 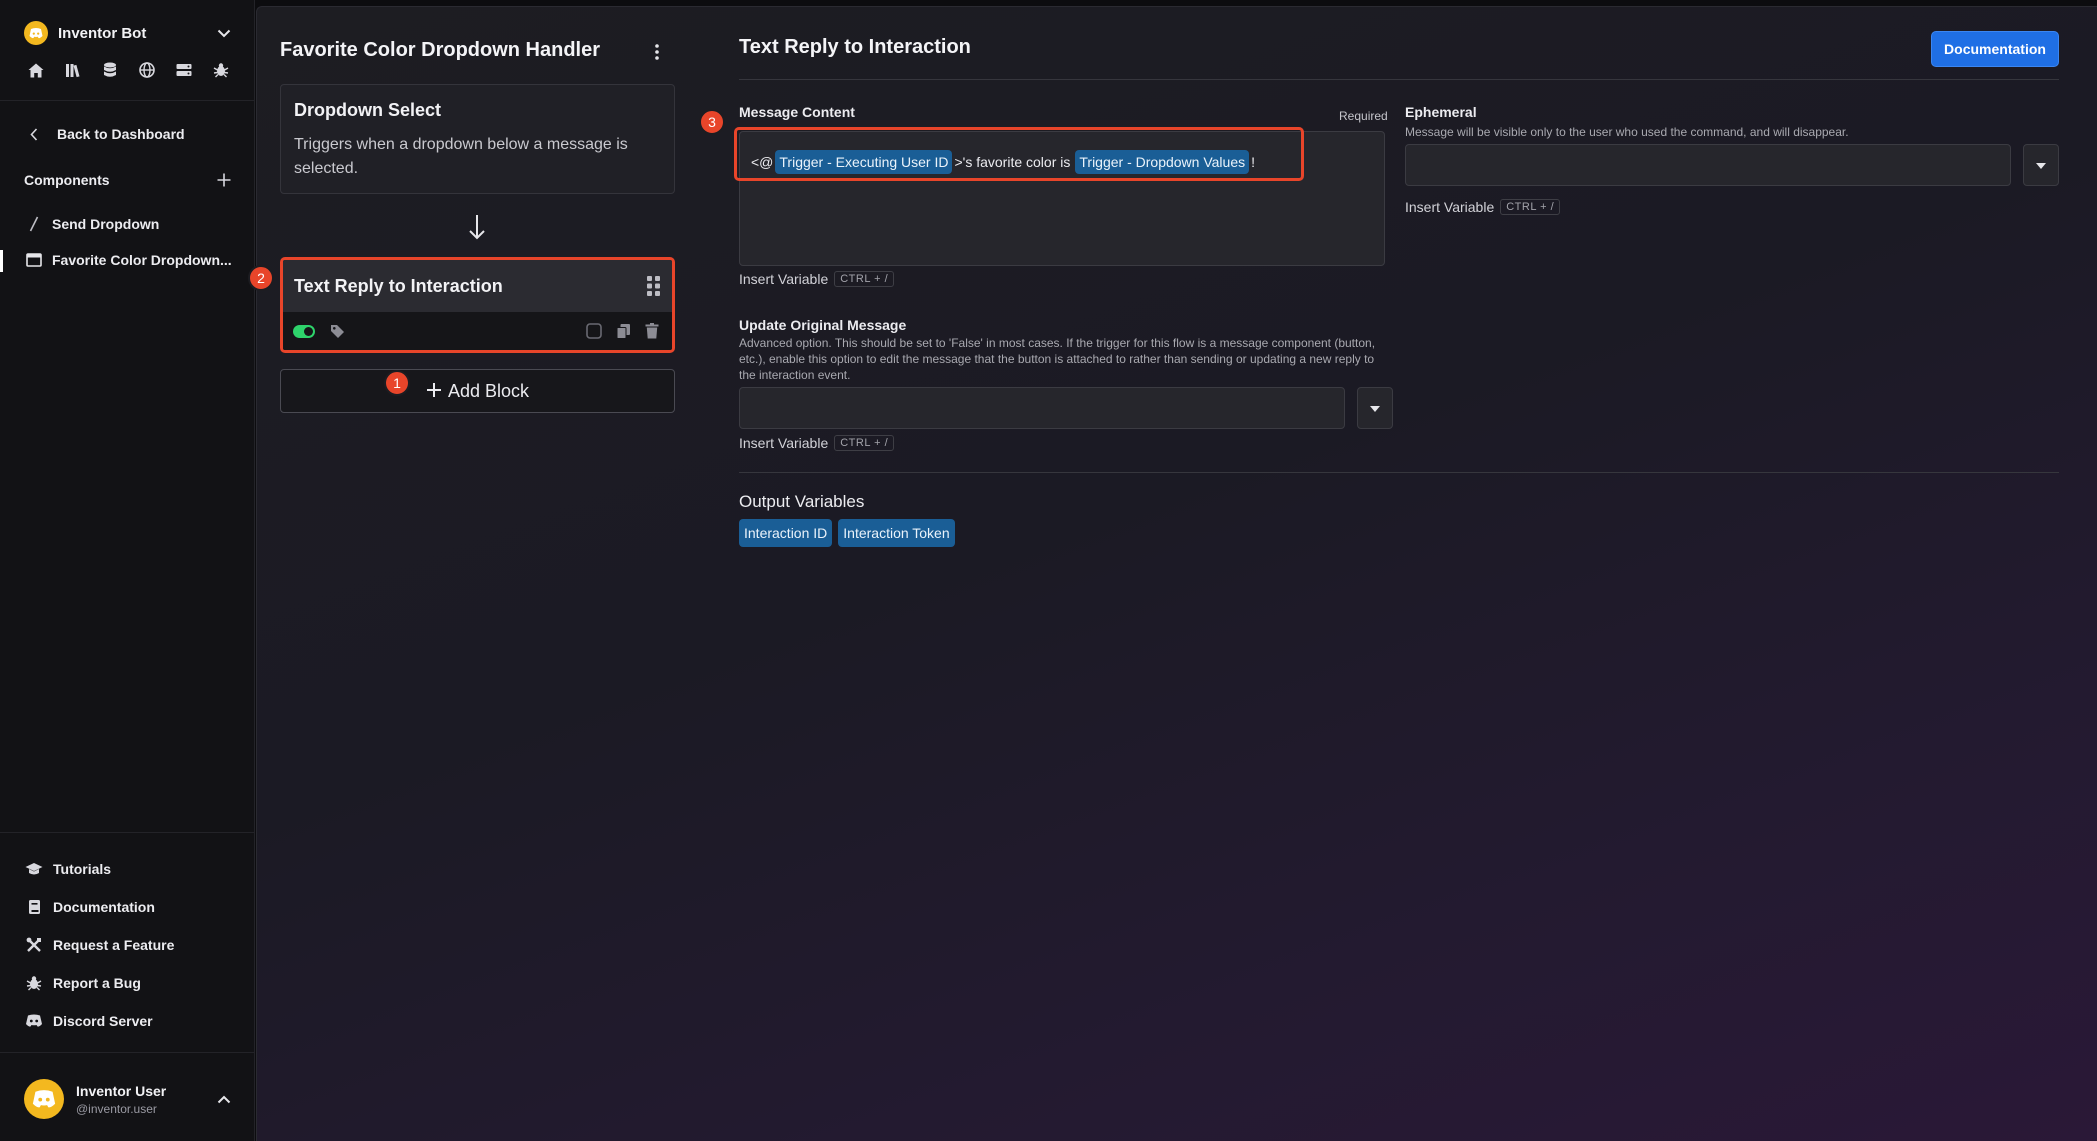 I want to click on add-component-button, so click(x=224, y=180).